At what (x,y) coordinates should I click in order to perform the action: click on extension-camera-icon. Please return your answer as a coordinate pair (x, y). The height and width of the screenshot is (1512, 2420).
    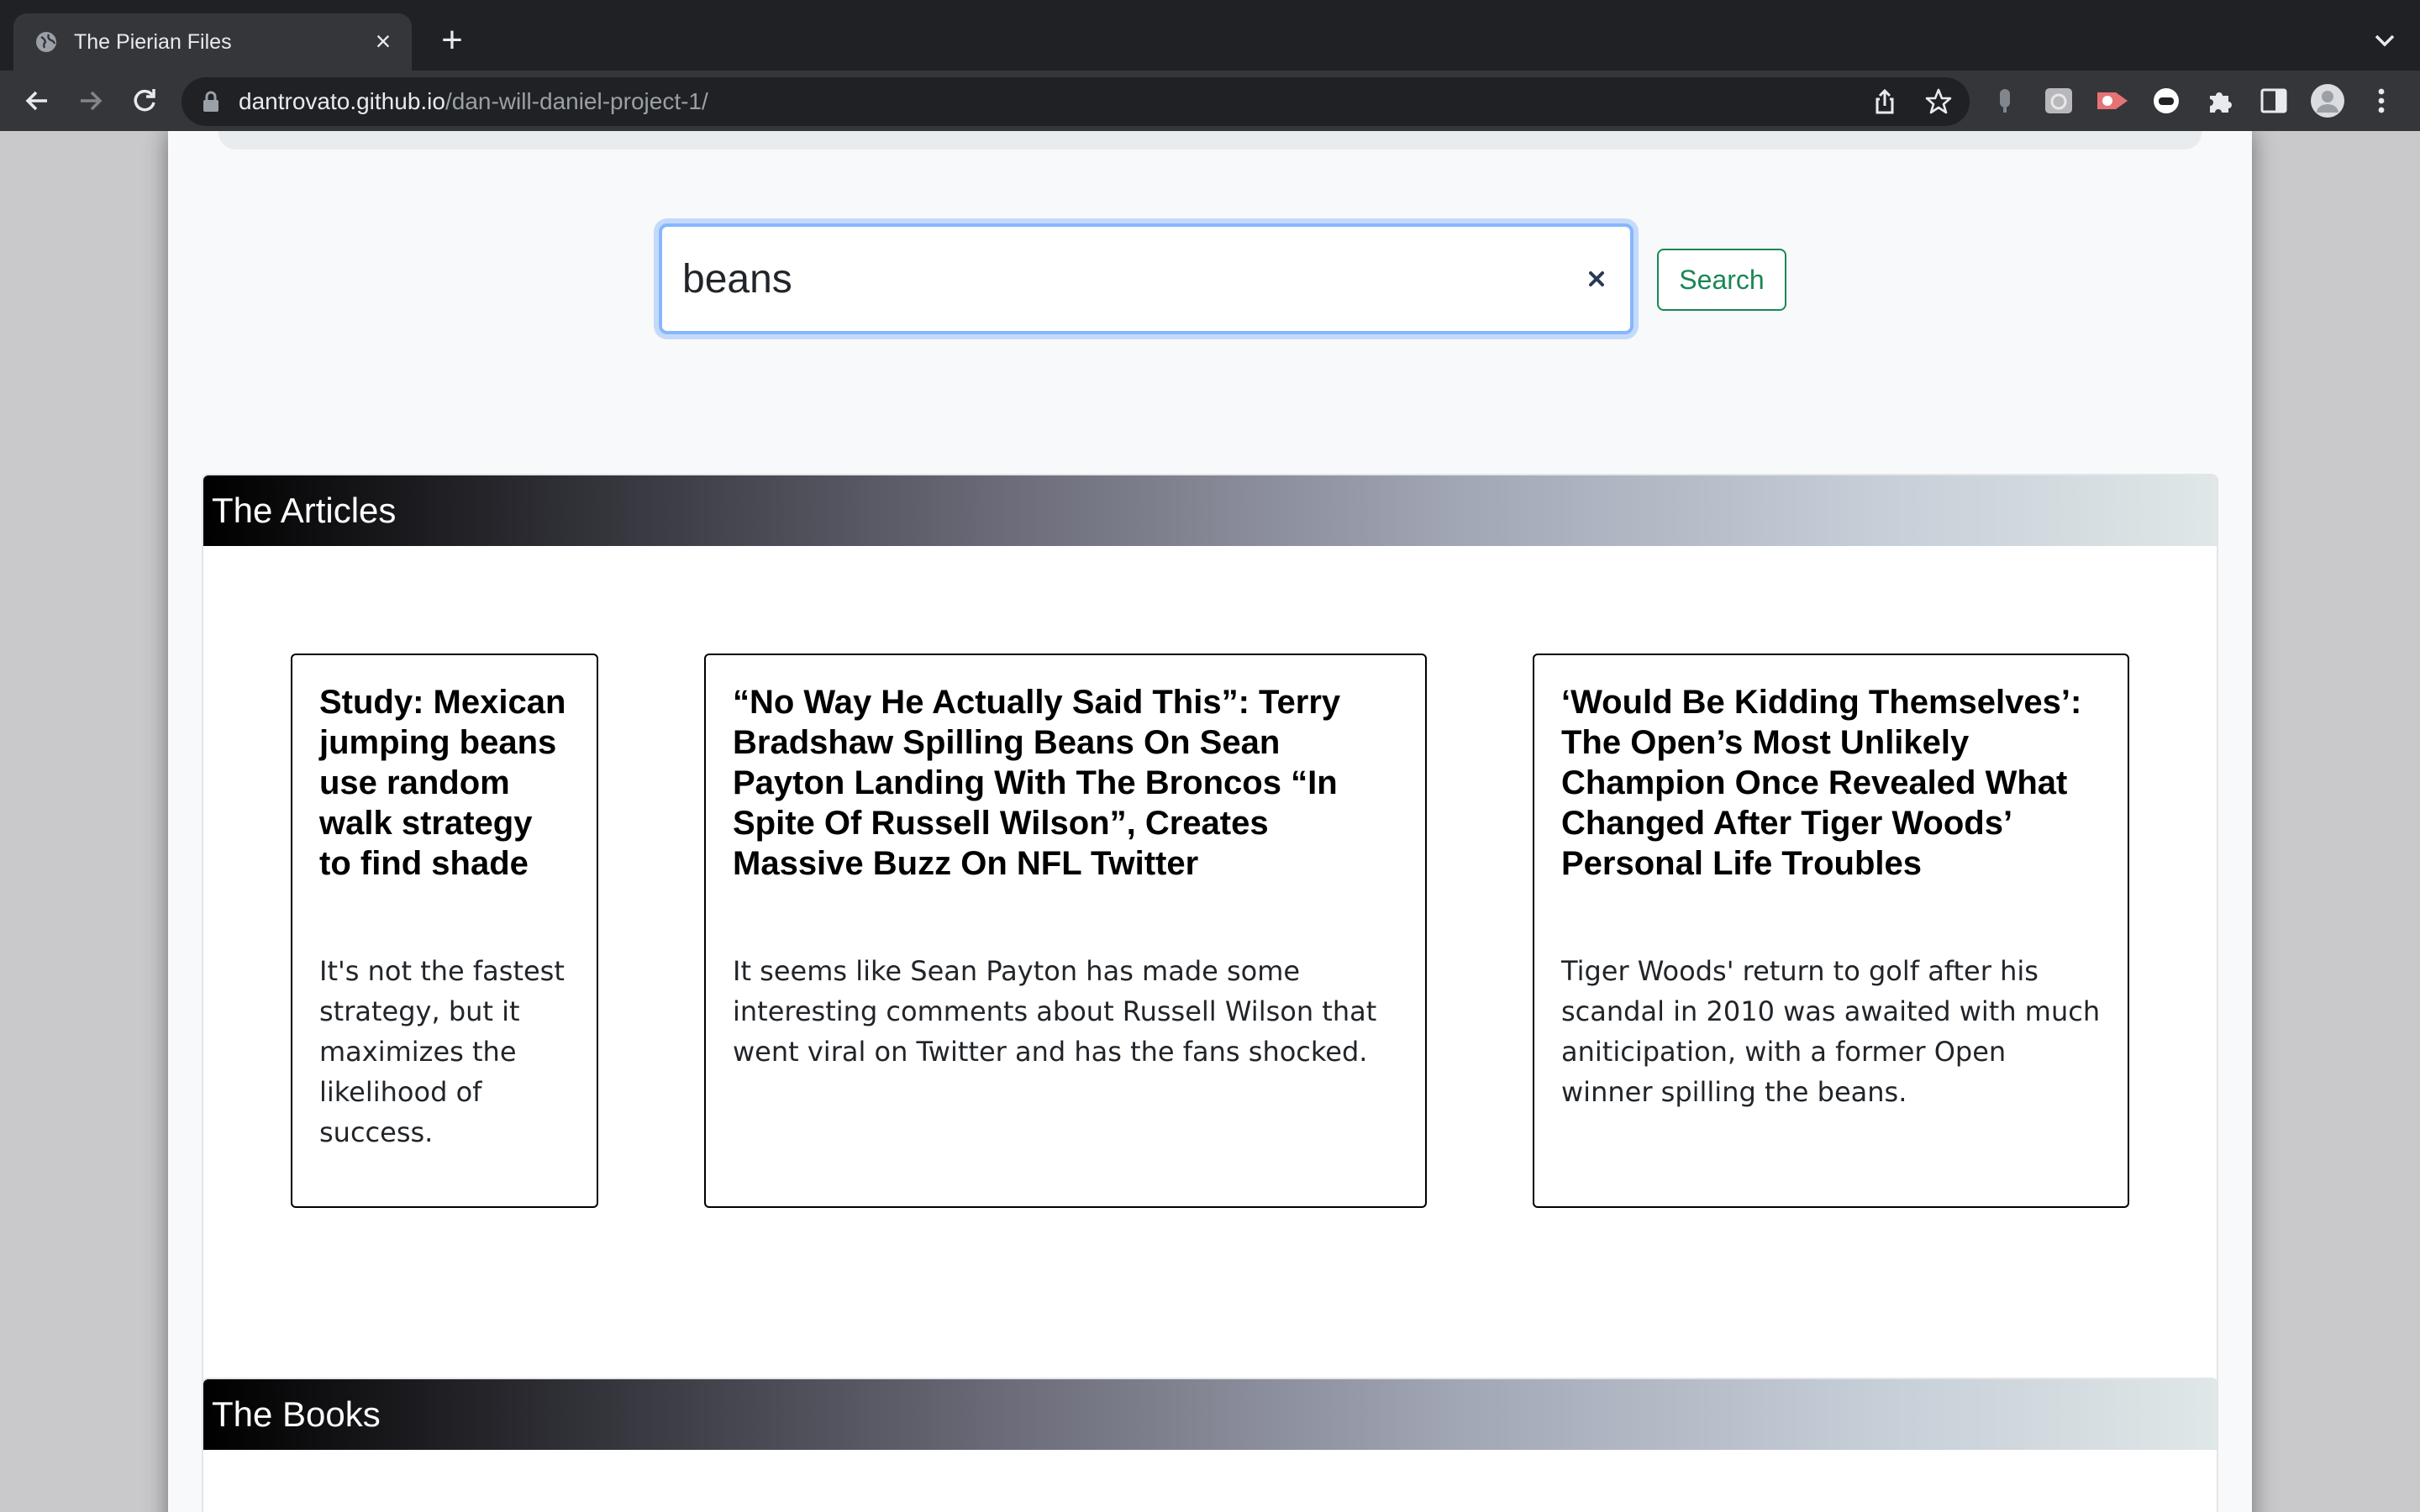
    Looking at the image, I should click on (2058, 100).